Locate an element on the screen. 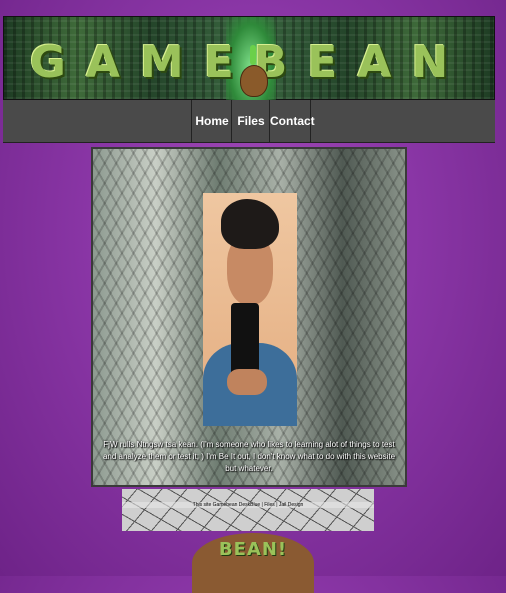 This screenshot has height=593, width=506. nav-item-contact: Contact is located at coordinates (292, 121).